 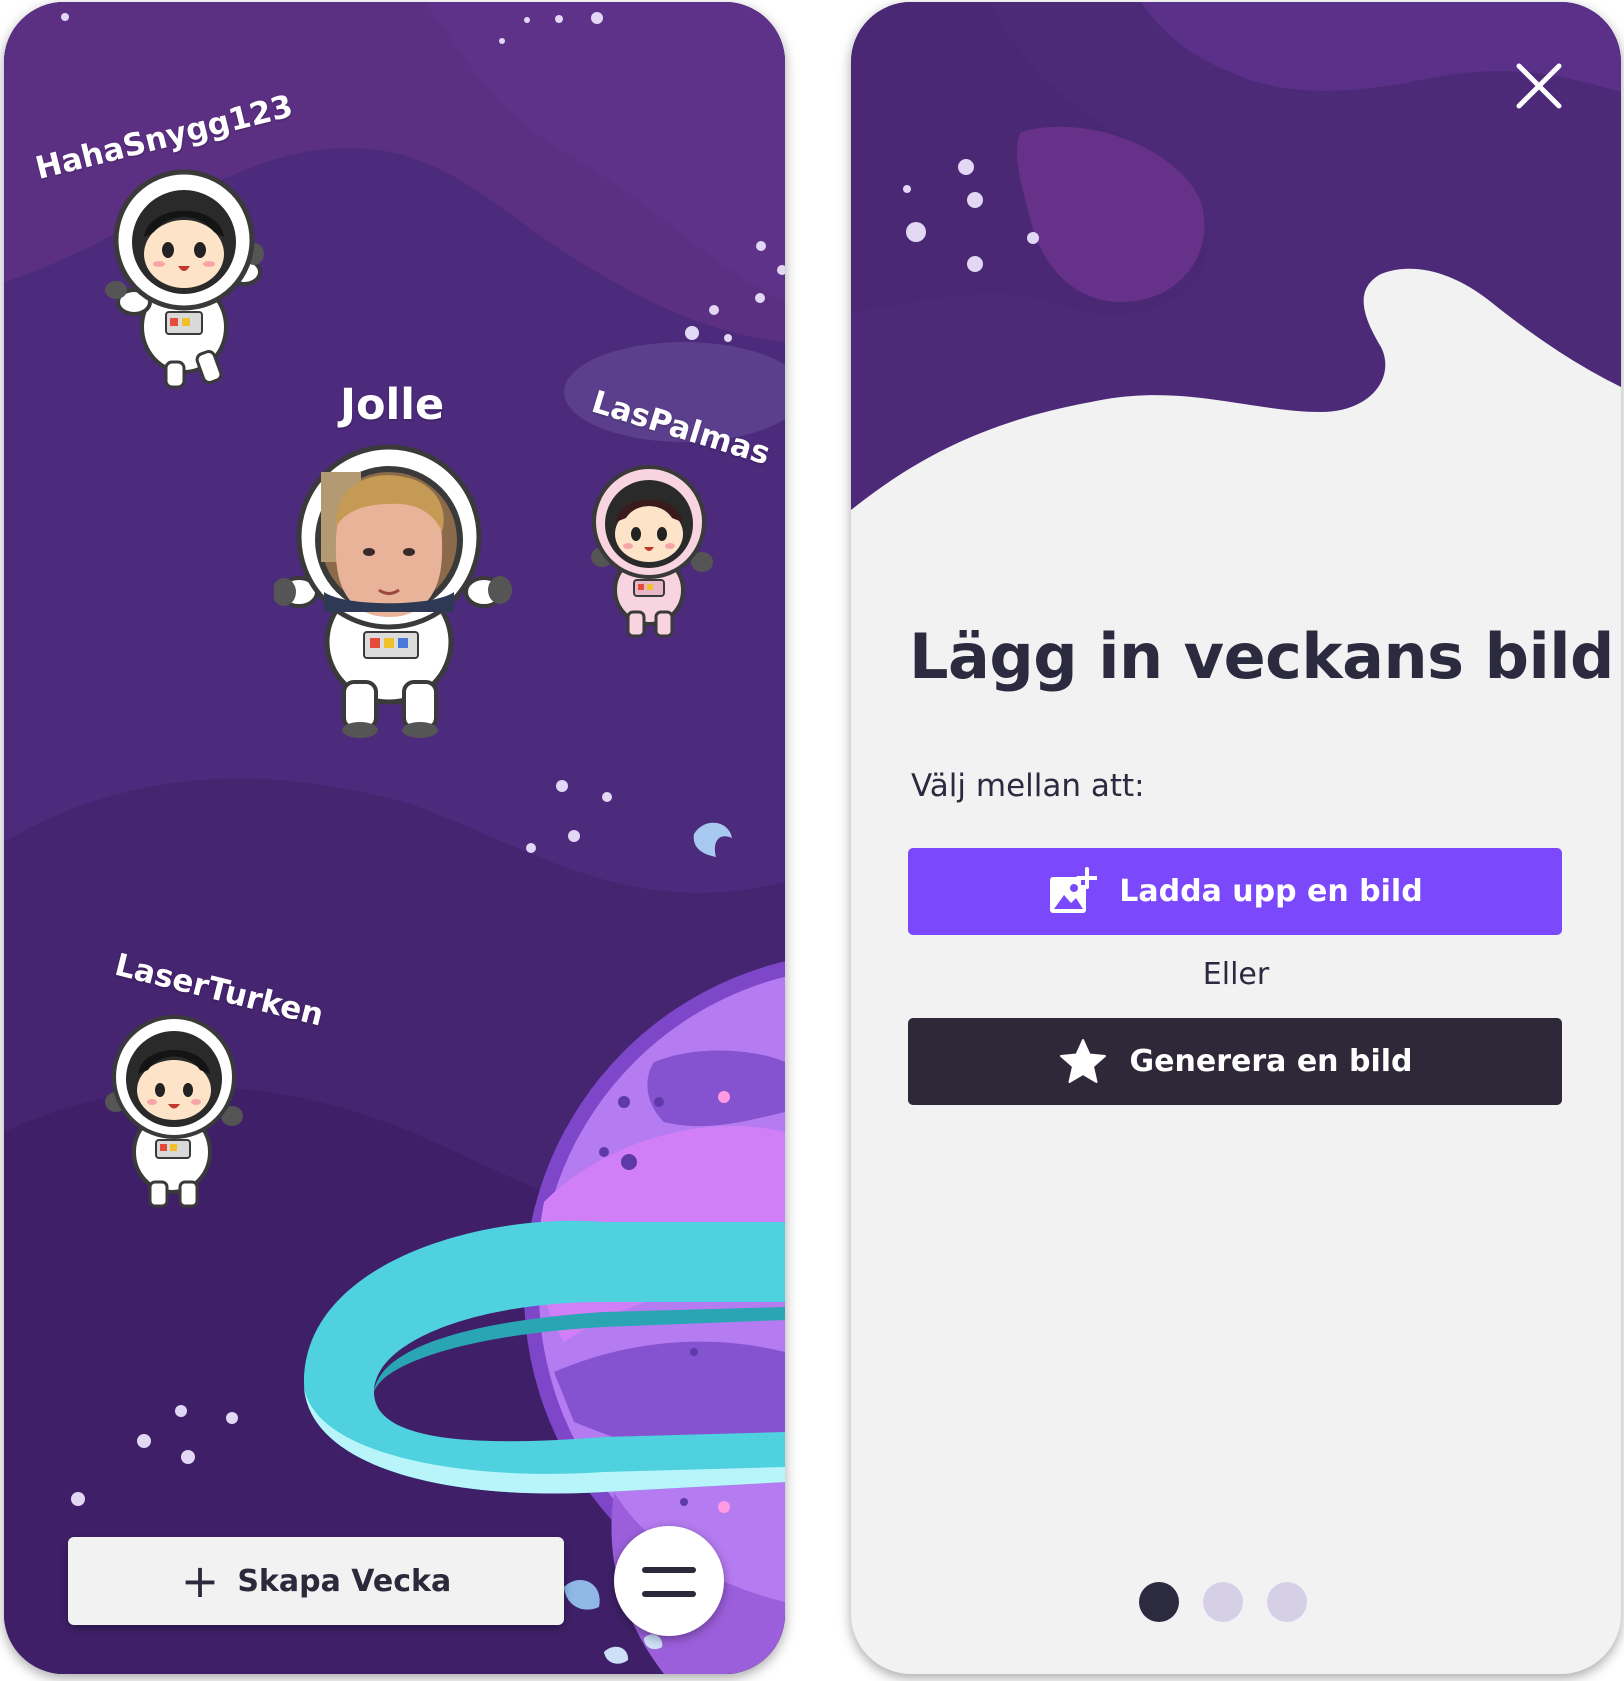 I want to click on upload-image-label: Ladda upp en bild, so click(x=1271, y=891).